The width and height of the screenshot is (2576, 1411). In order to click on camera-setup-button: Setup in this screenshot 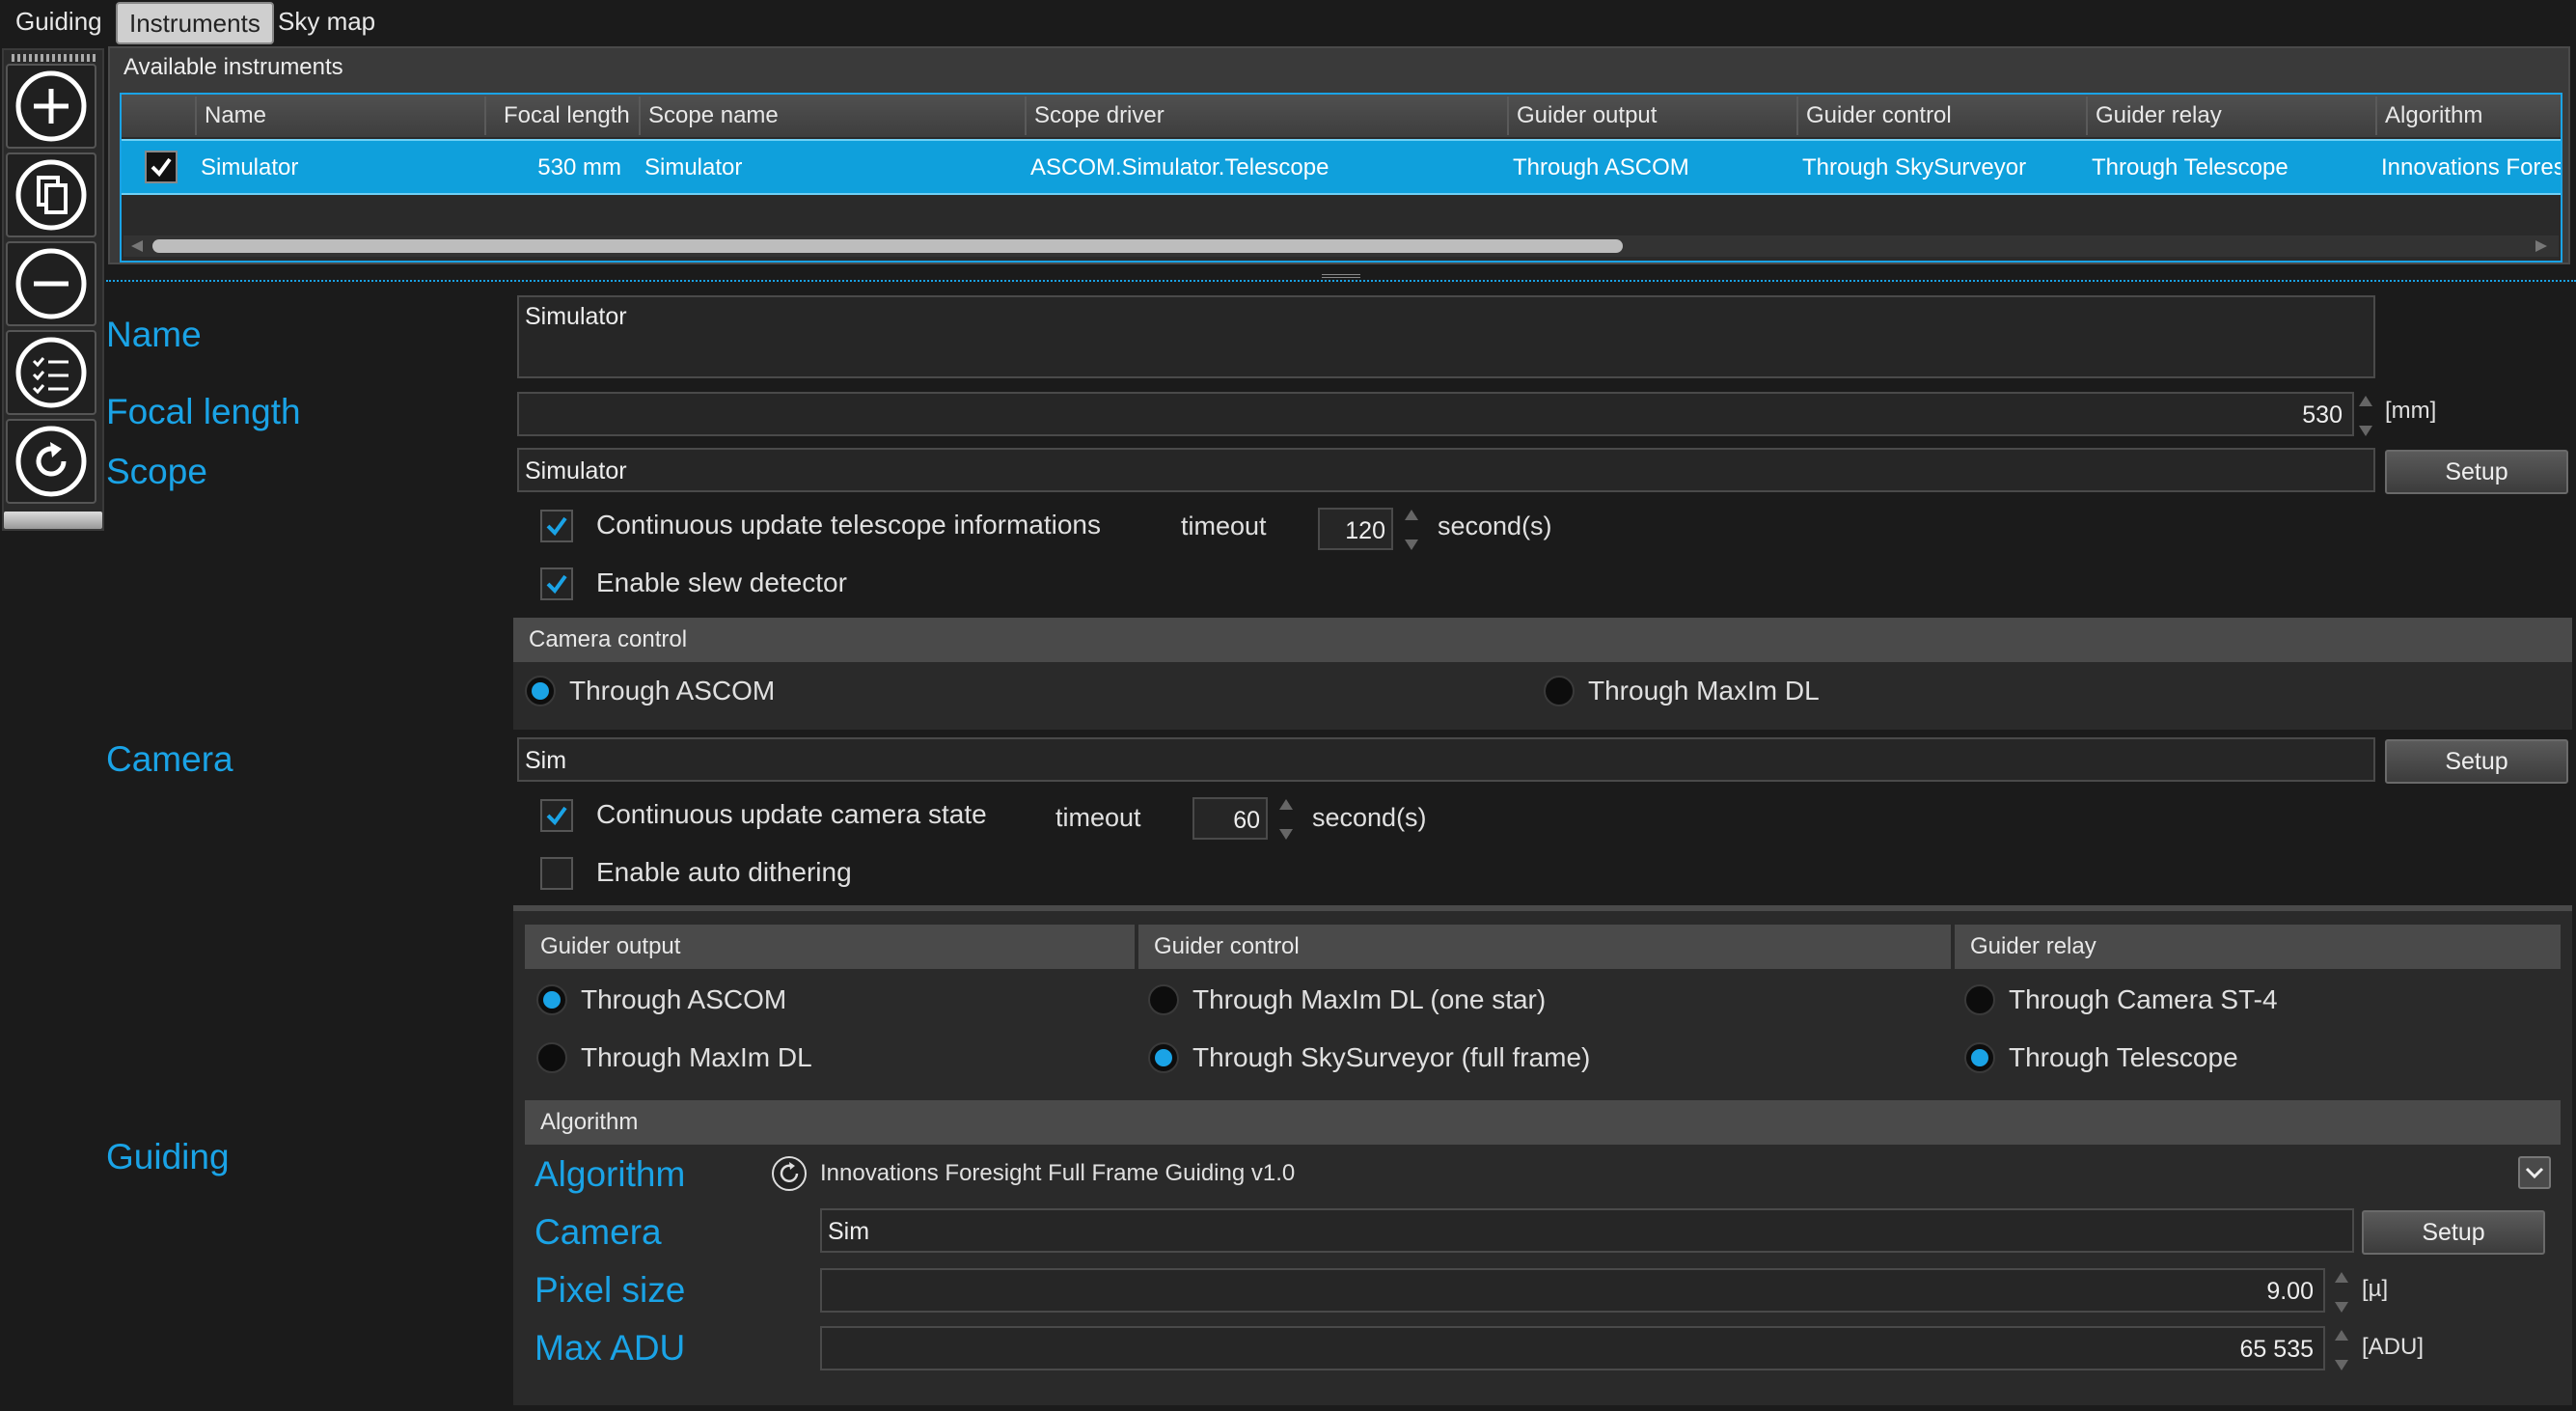, I will do `click(2476, 761)`.